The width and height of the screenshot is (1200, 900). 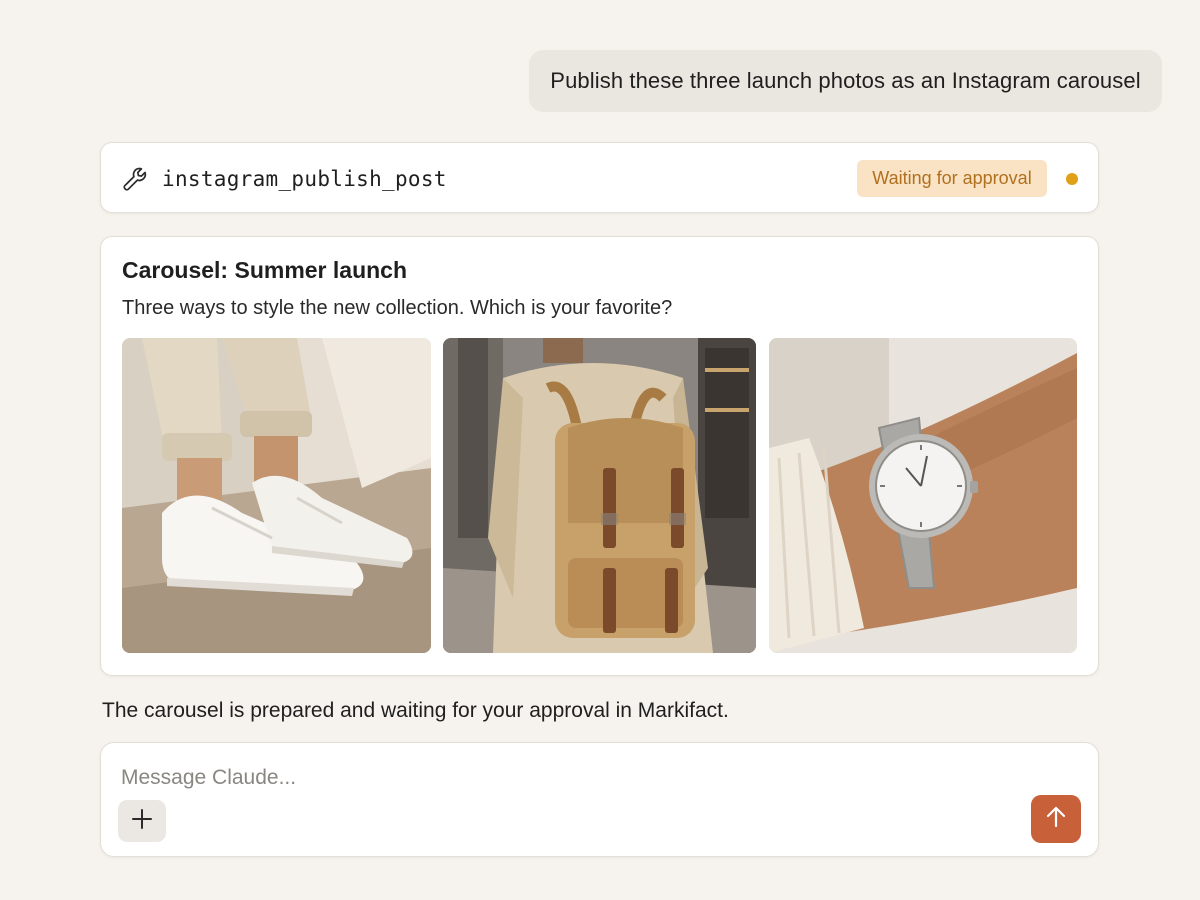 What do you see at coordinates (923, 495) in the screenshot?
I see `silver-wristwatch-photo` at bounding box center [923, 495].